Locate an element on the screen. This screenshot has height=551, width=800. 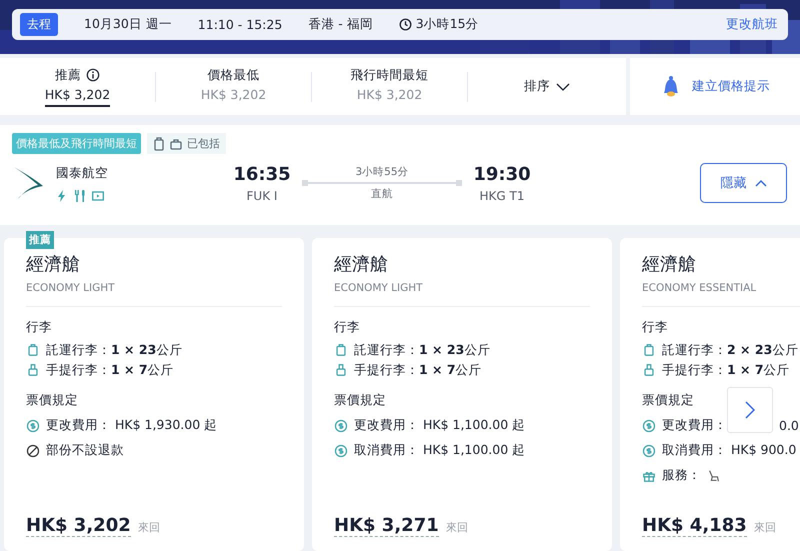
flight-date: 10月30日 週一 is located at coordinates (128, 24).